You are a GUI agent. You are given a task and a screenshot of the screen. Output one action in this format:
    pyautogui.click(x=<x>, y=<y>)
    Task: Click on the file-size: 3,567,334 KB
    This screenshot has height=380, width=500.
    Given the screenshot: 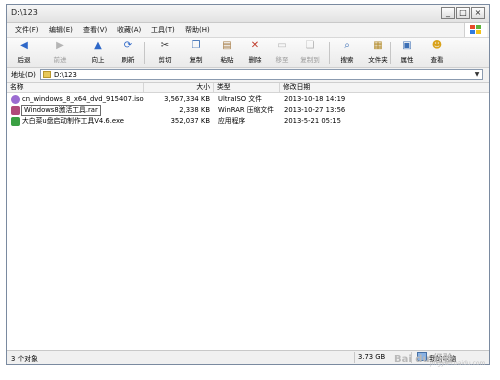 What is the action you would take?
    pyautogui.click(x=187, y=99)
    